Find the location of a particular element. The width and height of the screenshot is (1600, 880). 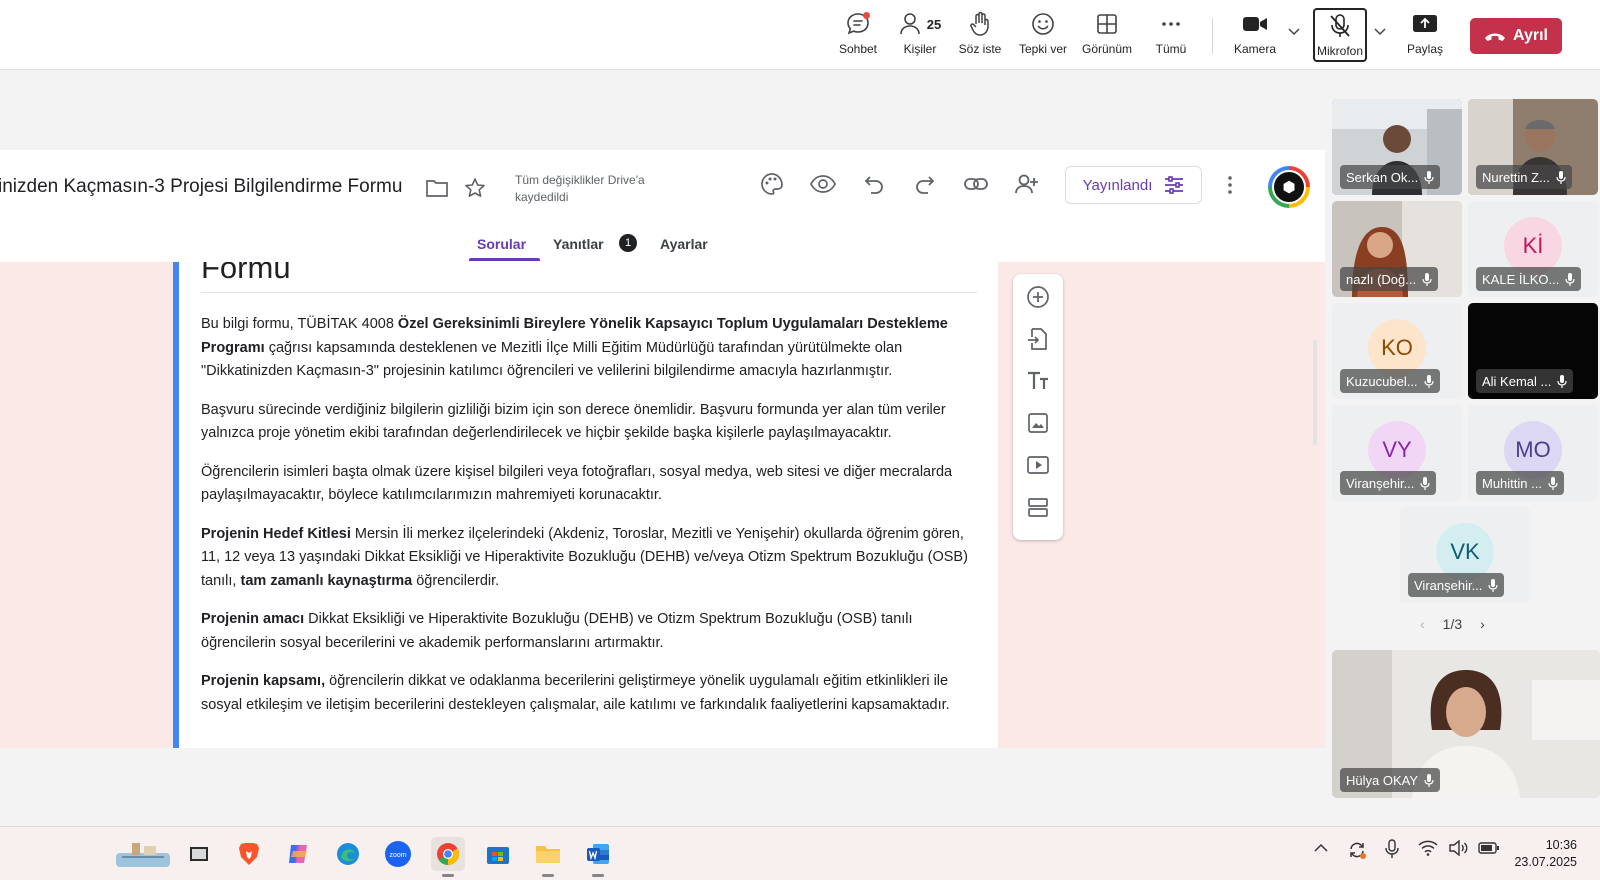

camera-button: Kamera is located at coordinates (1255, 36).